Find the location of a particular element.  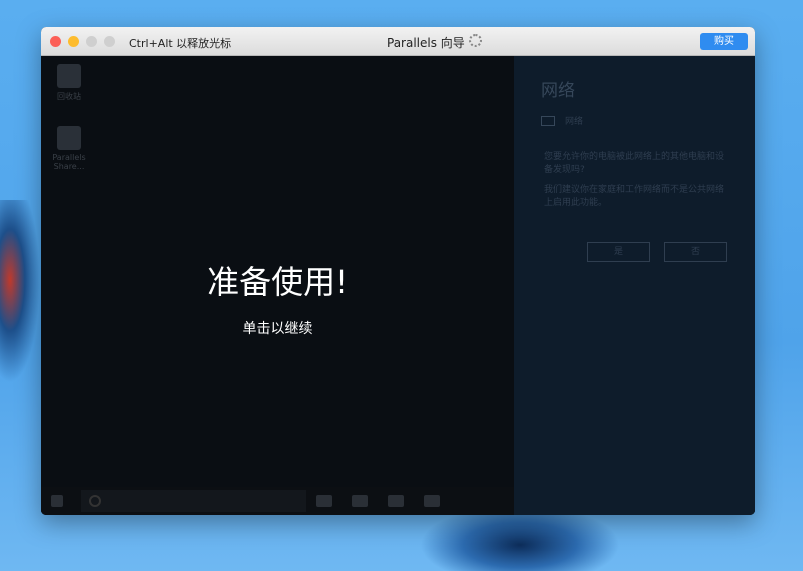

desktop-icon-recycle-bin: 回收站 is located at coordinates (69, 83).